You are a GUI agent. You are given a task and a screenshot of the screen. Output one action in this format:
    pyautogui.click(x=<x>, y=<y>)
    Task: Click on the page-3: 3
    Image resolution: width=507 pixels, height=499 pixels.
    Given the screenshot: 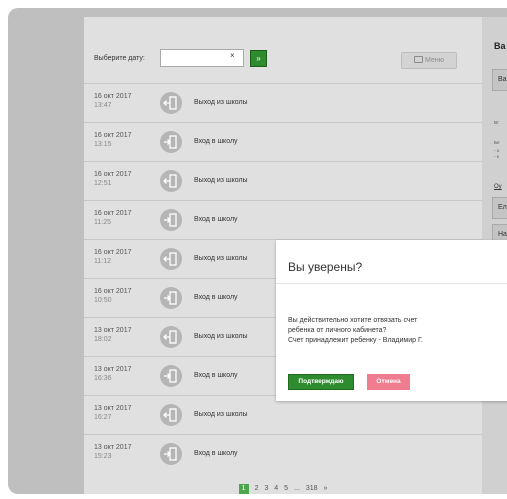 What is the action you would take?
    pyautogui.click(x=266, y=488)
    